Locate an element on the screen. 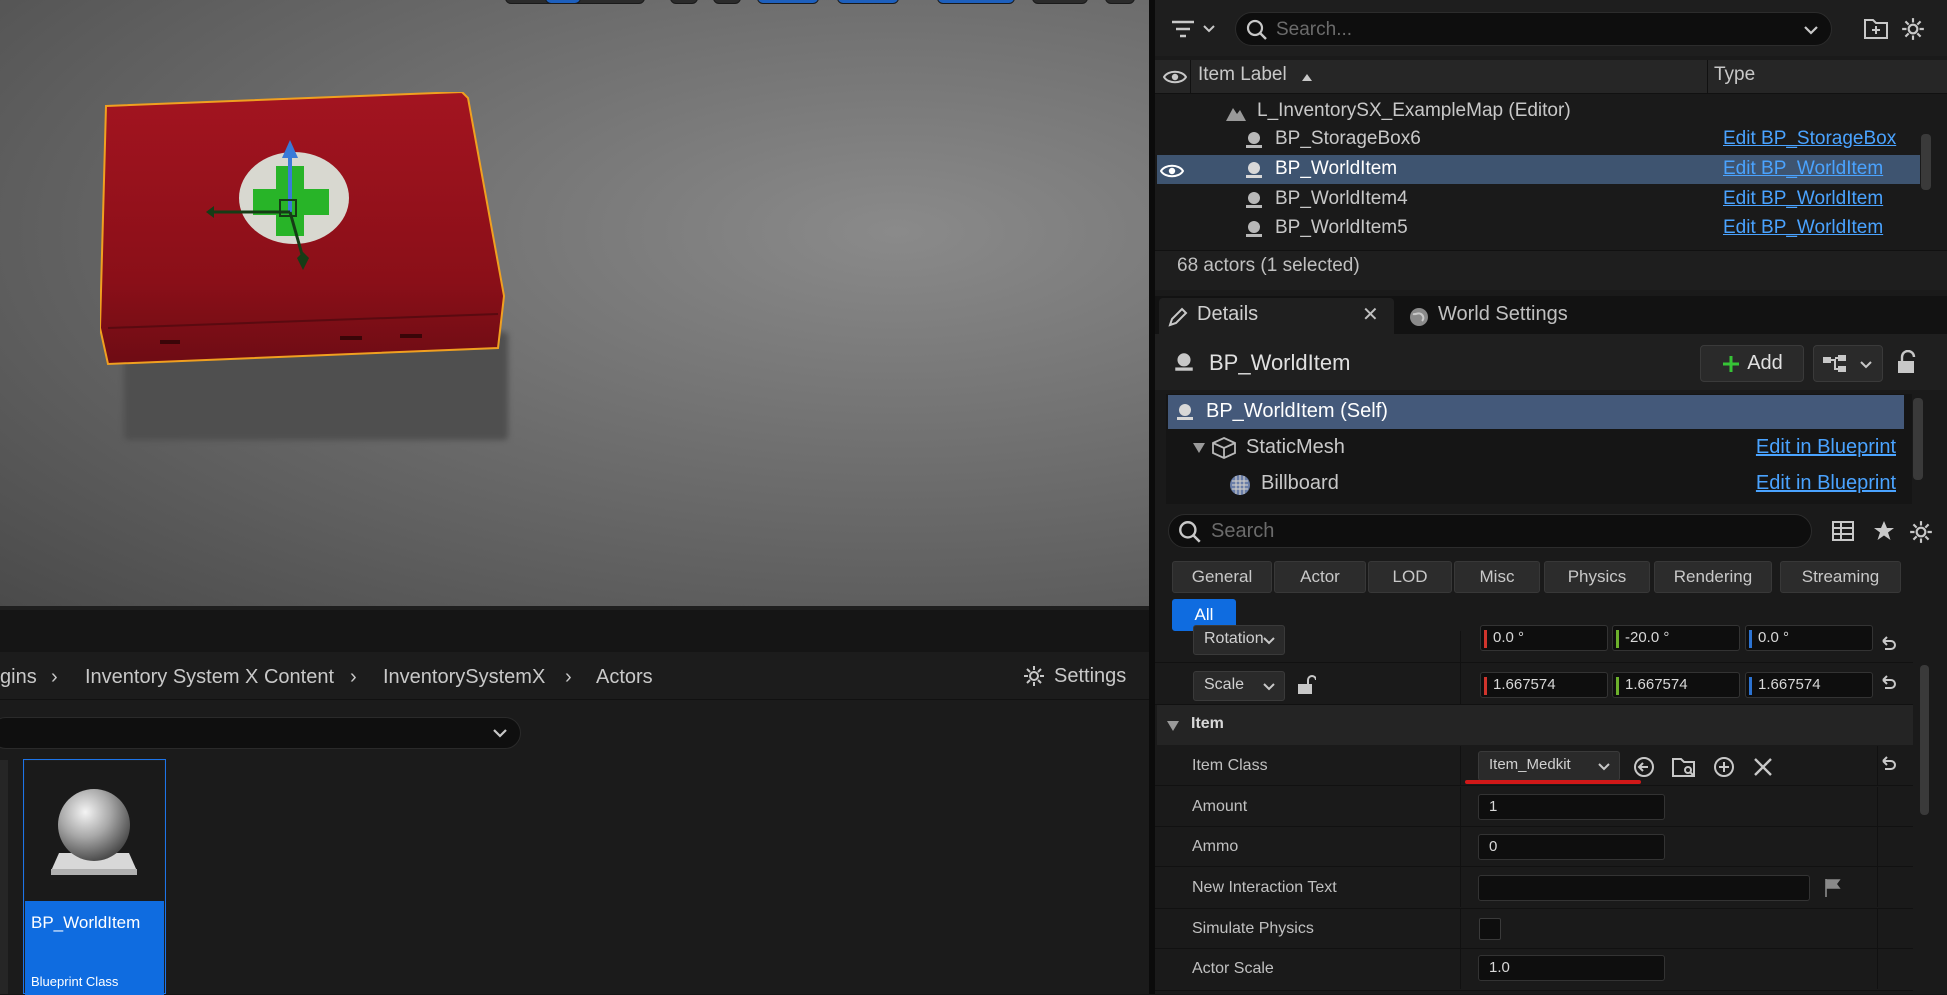 This screenshot has height=995, width=1947. actor-scale-input: 1.0 is located at coordinates (1571, 968).